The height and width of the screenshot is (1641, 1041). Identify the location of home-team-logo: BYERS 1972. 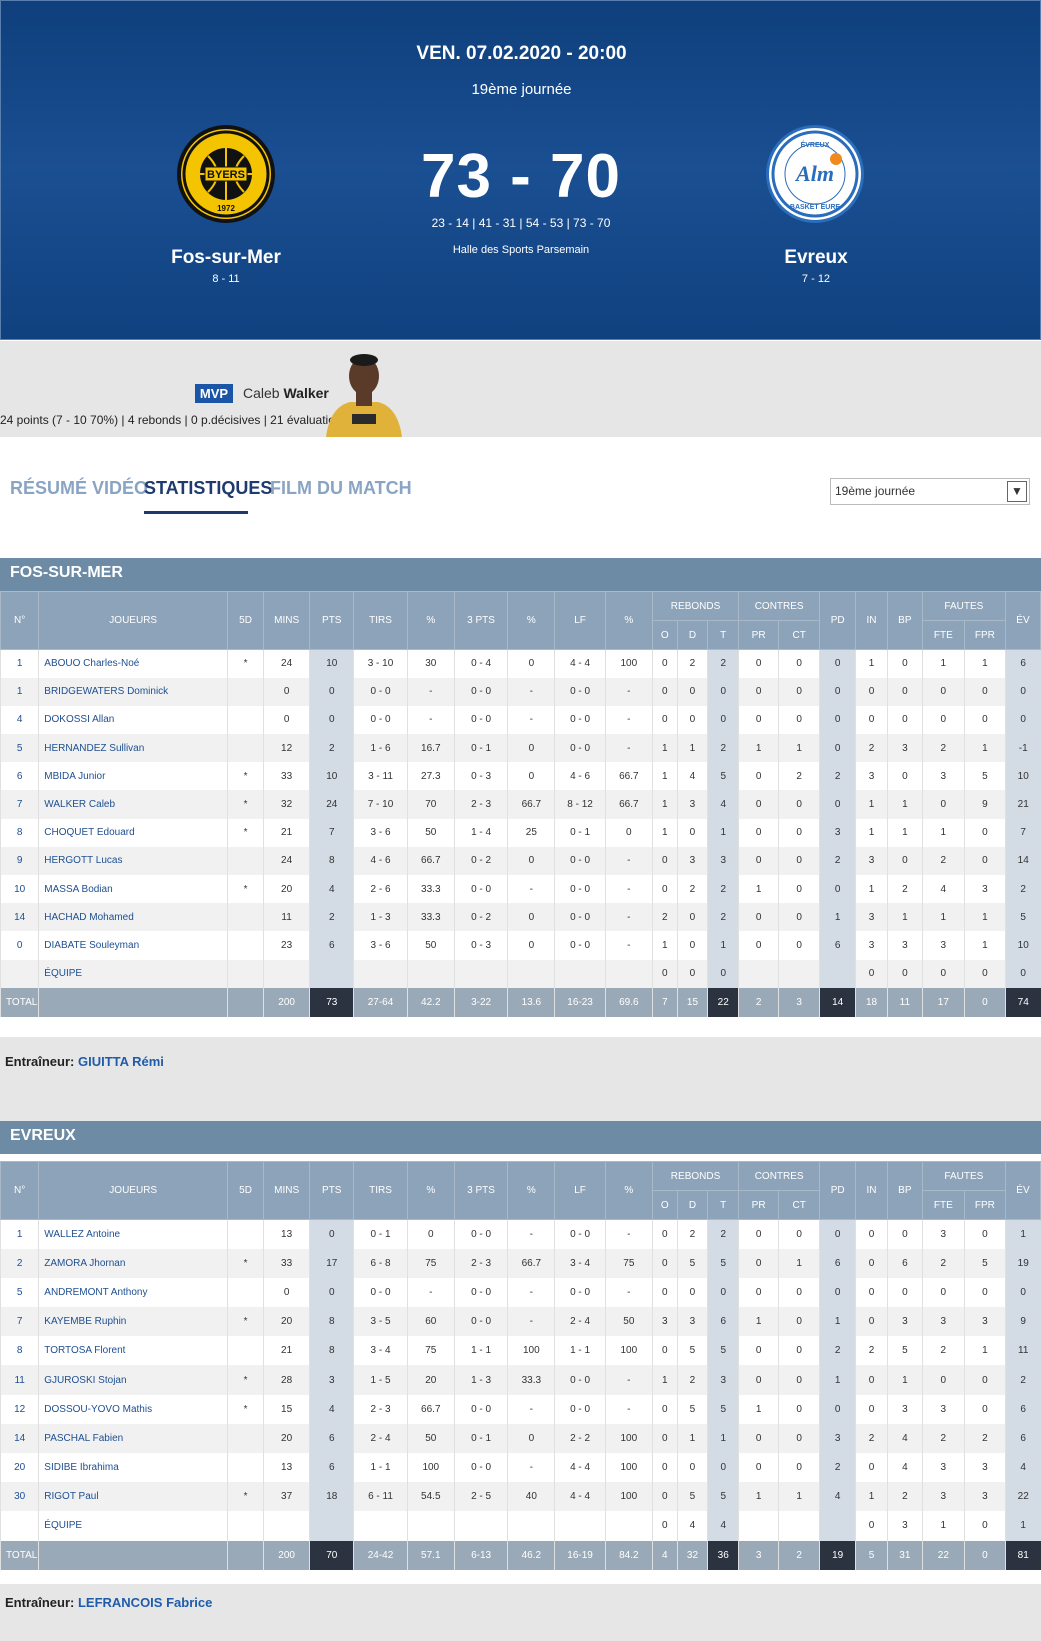
(226, 174).